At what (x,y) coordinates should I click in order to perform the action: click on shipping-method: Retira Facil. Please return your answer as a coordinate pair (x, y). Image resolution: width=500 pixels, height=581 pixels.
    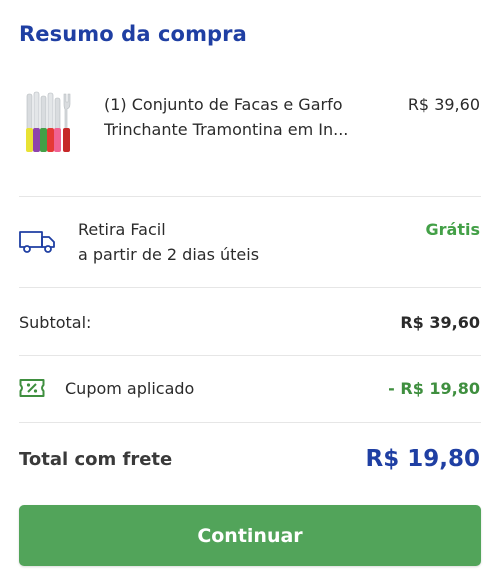
    Looking at the image, I should click on (122, 229).